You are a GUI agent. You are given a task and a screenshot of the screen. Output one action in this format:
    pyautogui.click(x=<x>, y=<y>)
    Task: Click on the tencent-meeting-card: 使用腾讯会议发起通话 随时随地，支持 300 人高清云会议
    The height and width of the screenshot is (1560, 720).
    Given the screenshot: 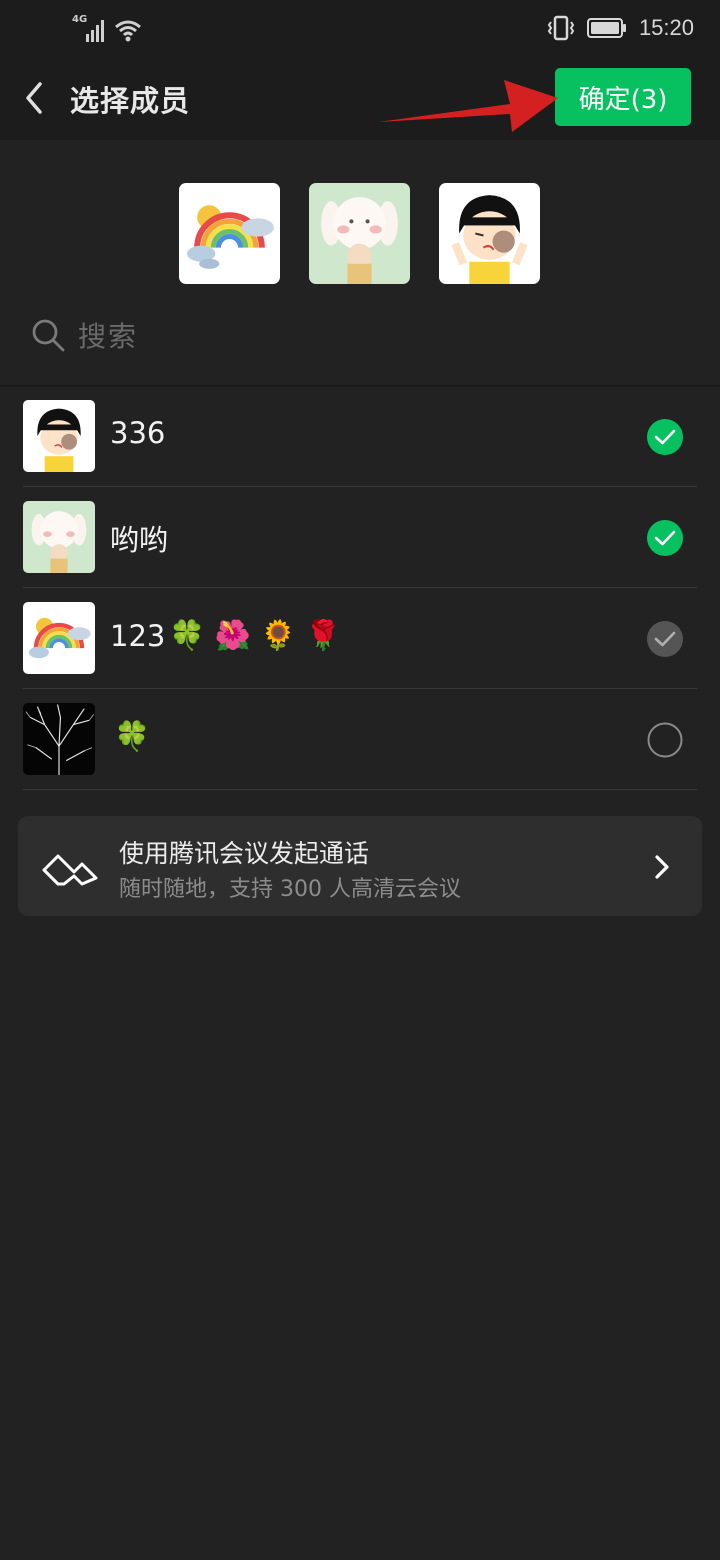 What is the action you would take?
    pyautogui.click(x=360, y=866)
    